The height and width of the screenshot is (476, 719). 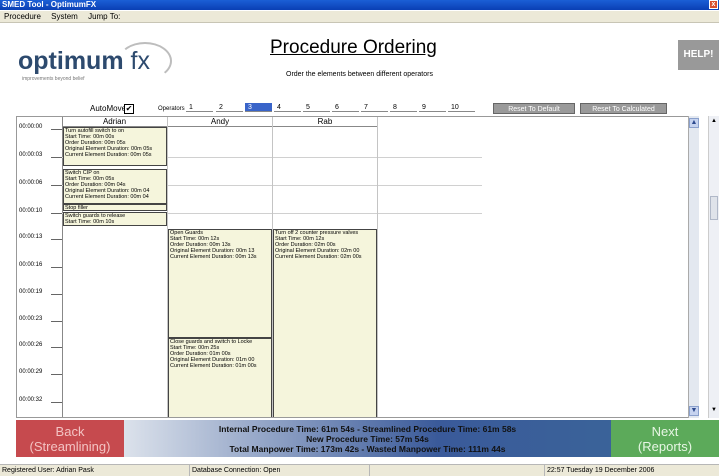 I want to click on menu-procedure: Procedure, so click(x=22, y=16).